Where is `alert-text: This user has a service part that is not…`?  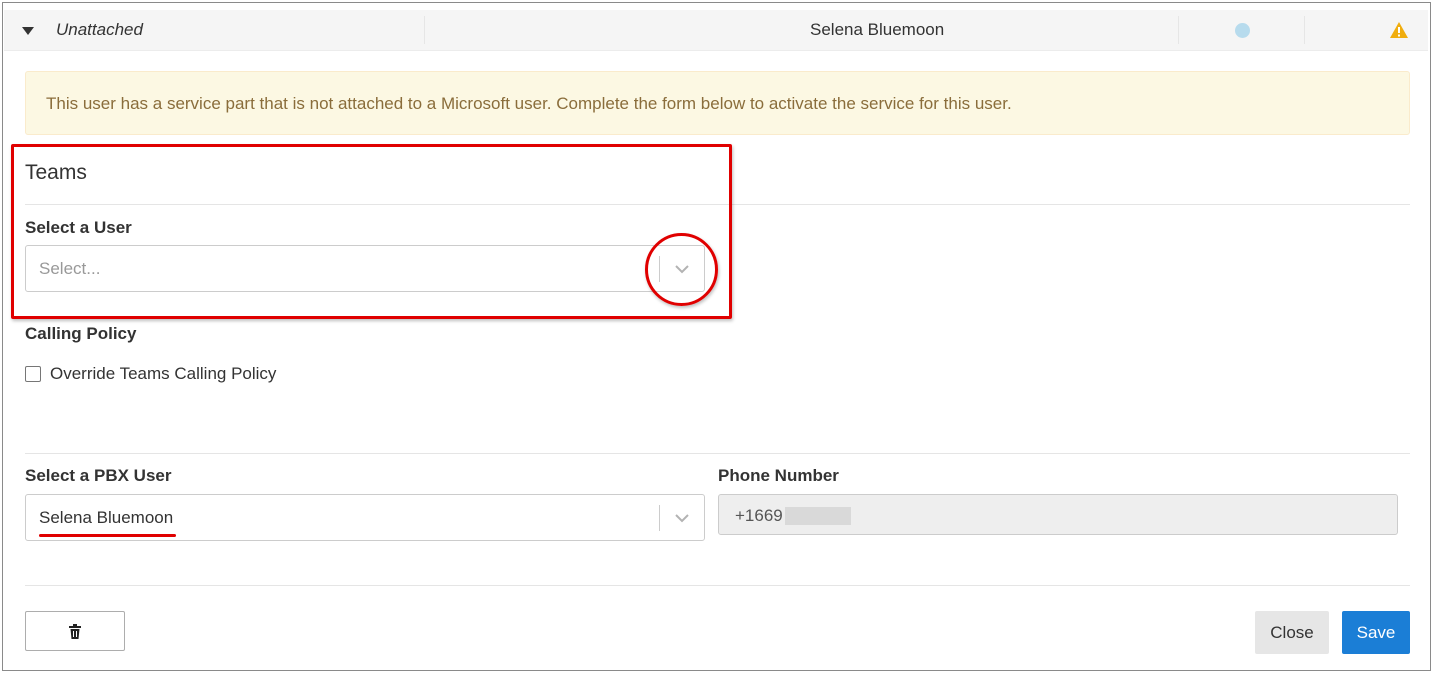 alert-text: This user has a service part that is not… is located at coordinates (529, 103).